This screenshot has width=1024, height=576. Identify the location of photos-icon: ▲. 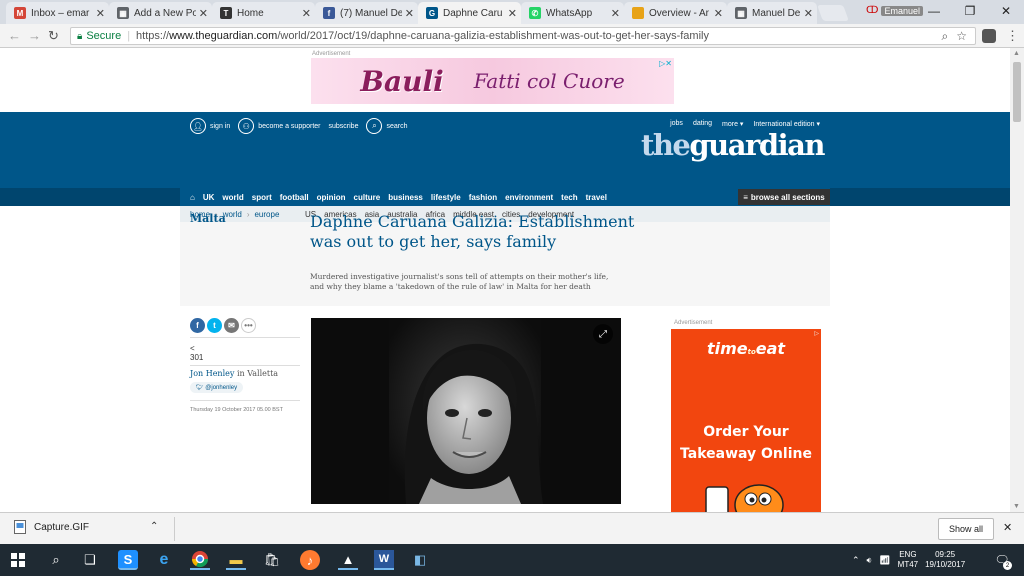
(348, 560).